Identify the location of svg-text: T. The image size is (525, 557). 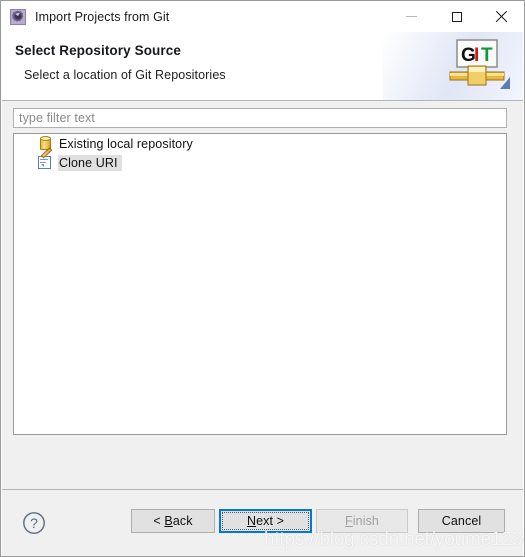
(487, 55).